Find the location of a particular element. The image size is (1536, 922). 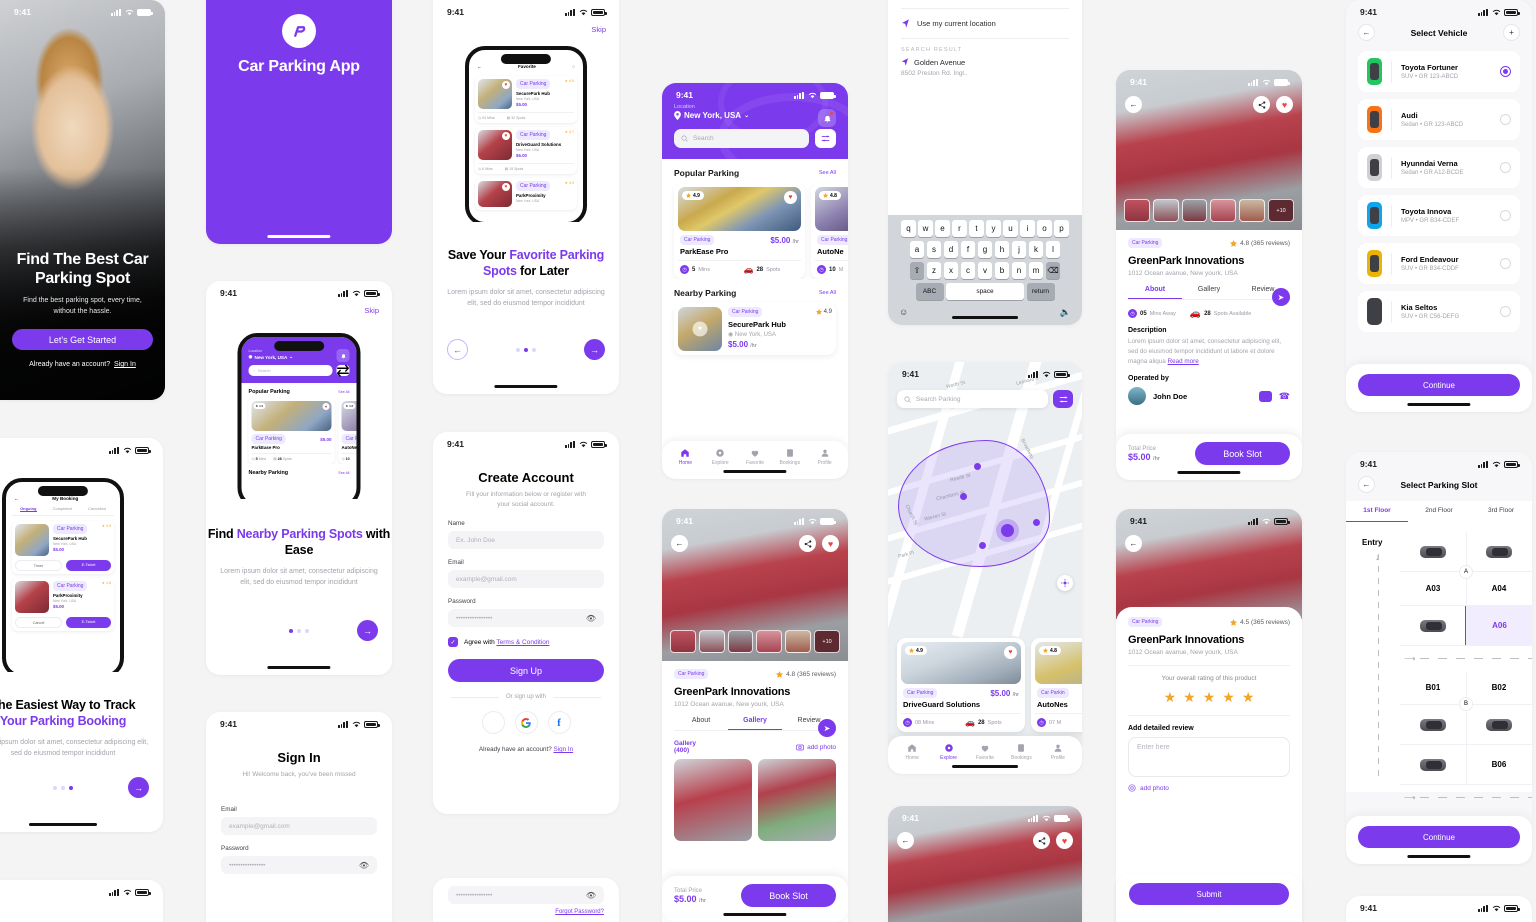

tab-about: About is located at coordinates (701, 723).